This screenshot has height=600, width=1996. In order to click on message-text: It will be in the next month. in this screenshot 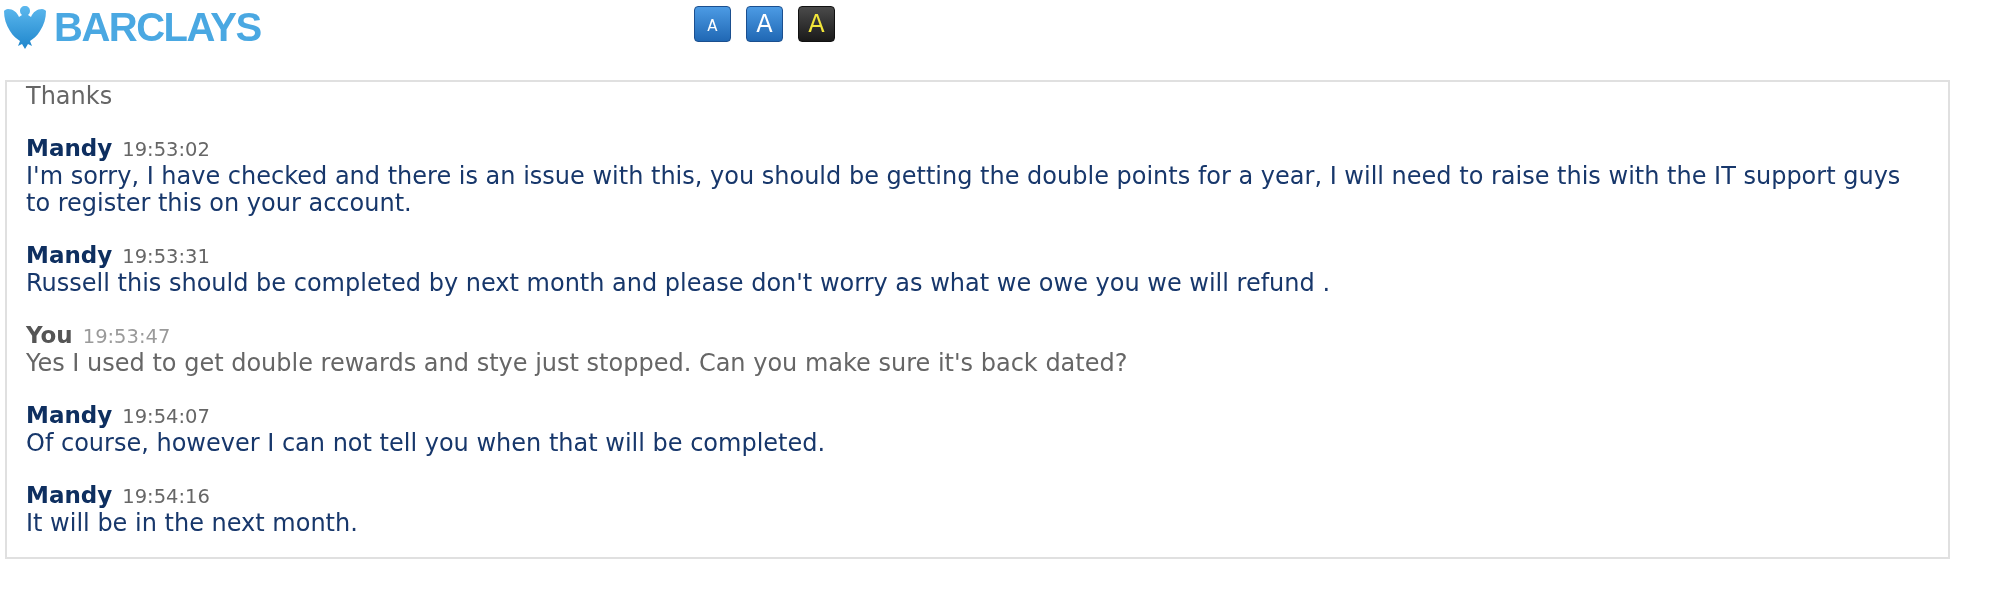, I will do `click(192, 523)`.